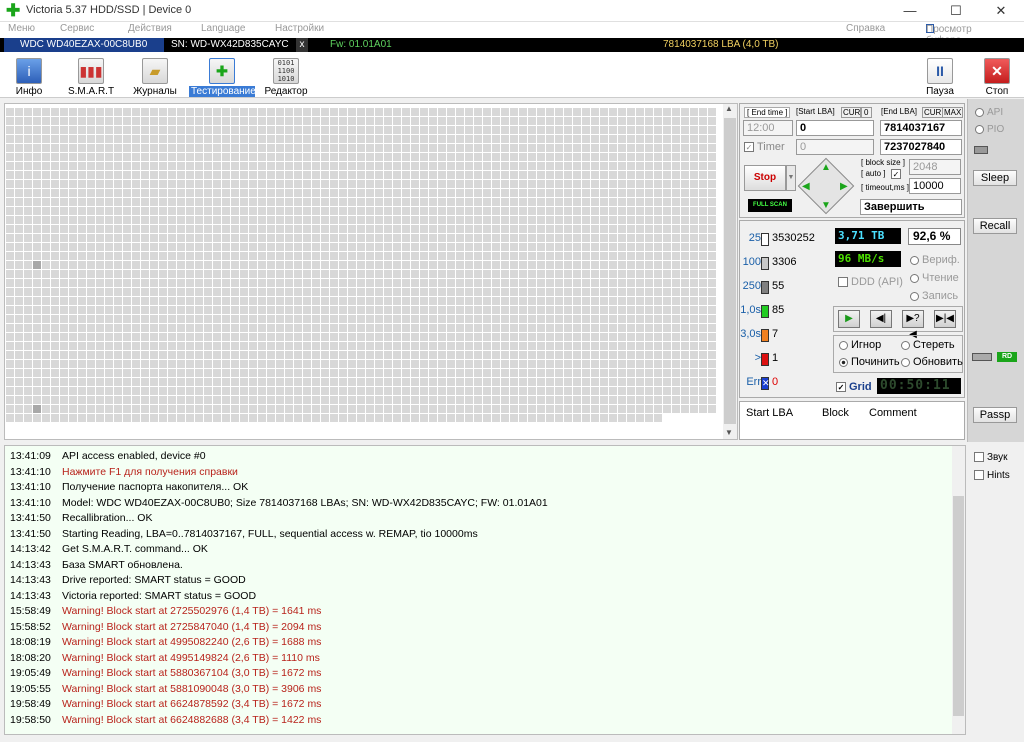 The height and width of the screenshot is (742, 1024). What do you see at coordinates (992, 475) in the screenshot?
I see `hints-checkbox: Hints` at bounding box center [992, 475].